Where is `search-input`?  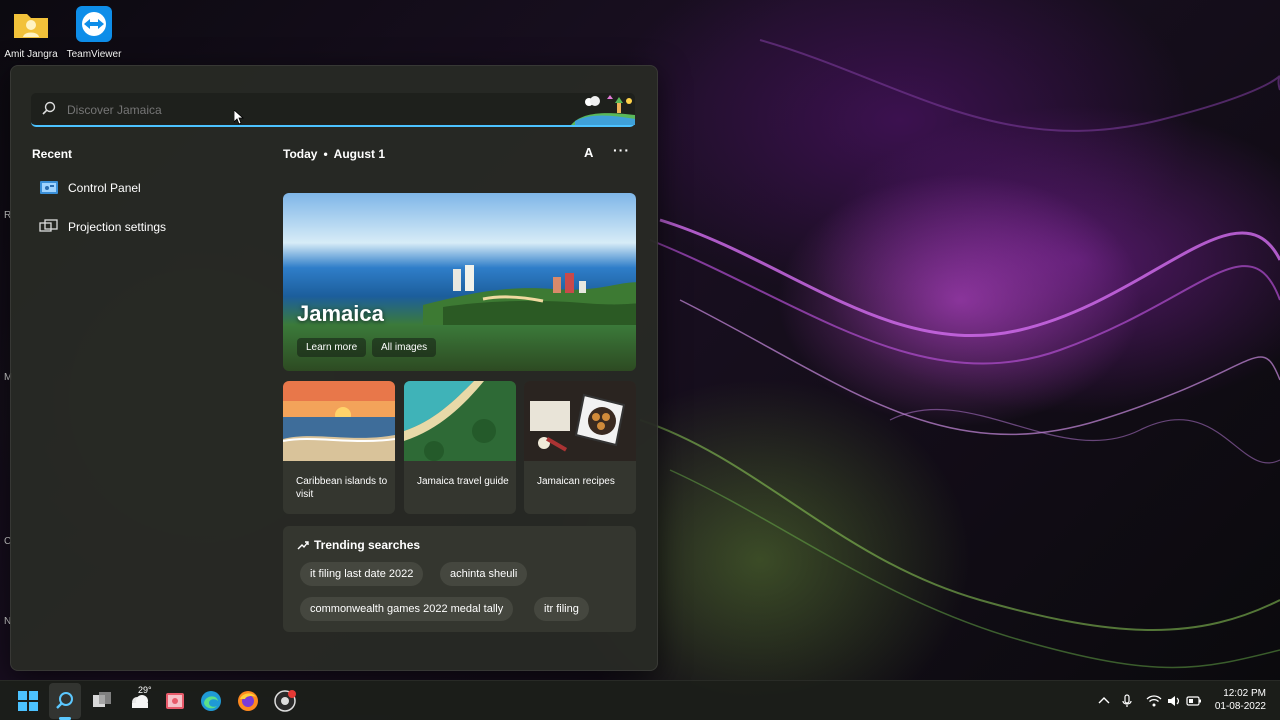 search-input is located at coordinates (307, 110).